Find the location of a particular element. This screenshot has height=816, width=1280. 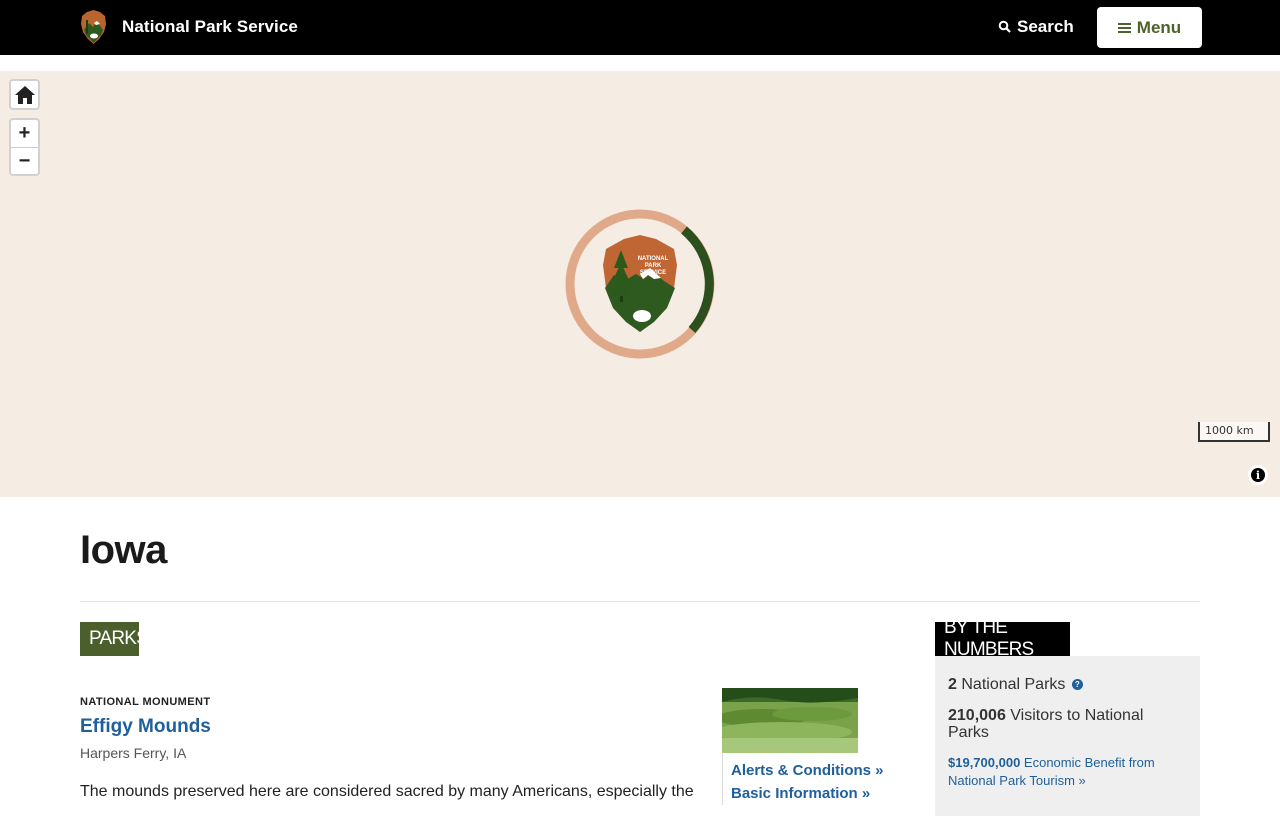

visitors-count: 210,006 is located at coordinates (977, 715).